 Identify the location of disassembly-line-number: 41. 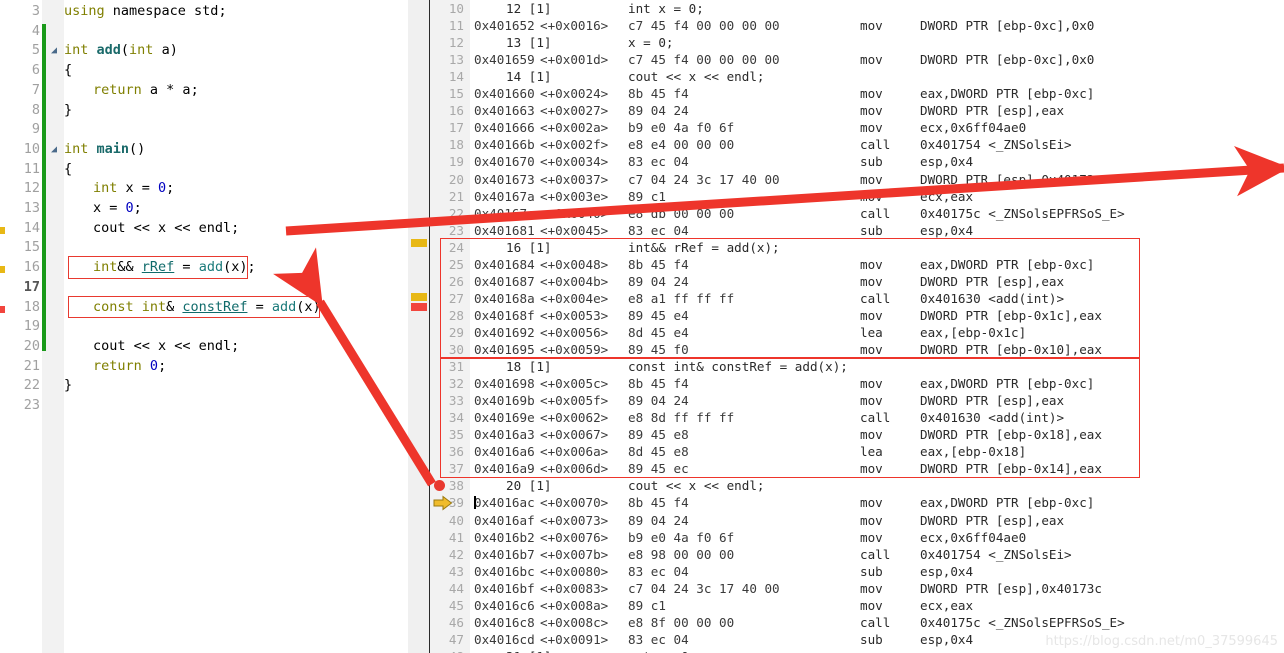
(456, 537).